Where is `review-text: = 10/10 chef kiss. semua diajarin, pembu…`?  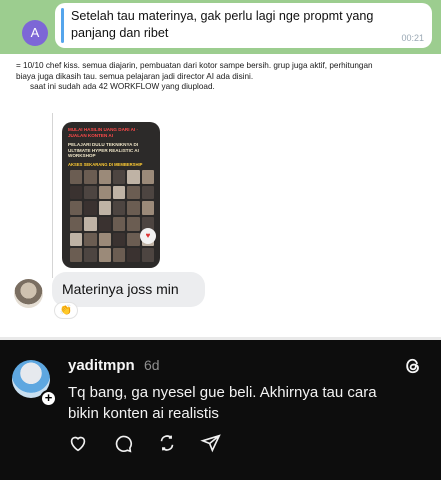
review-text: = 10/10 chef kiss. semua diajarin, pembu… is located at coordinates (226, 77).